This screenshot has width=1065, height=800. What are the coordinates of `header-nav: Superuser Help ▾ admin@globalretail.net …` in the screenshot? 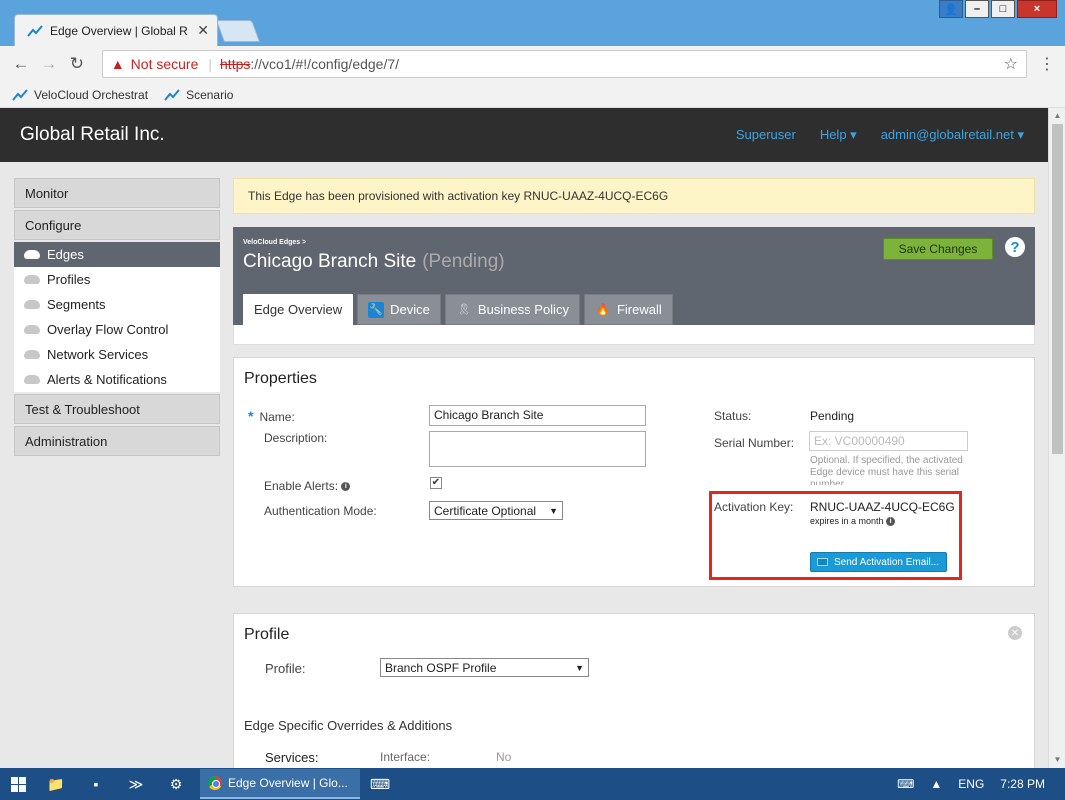 It's located at (892, 135).